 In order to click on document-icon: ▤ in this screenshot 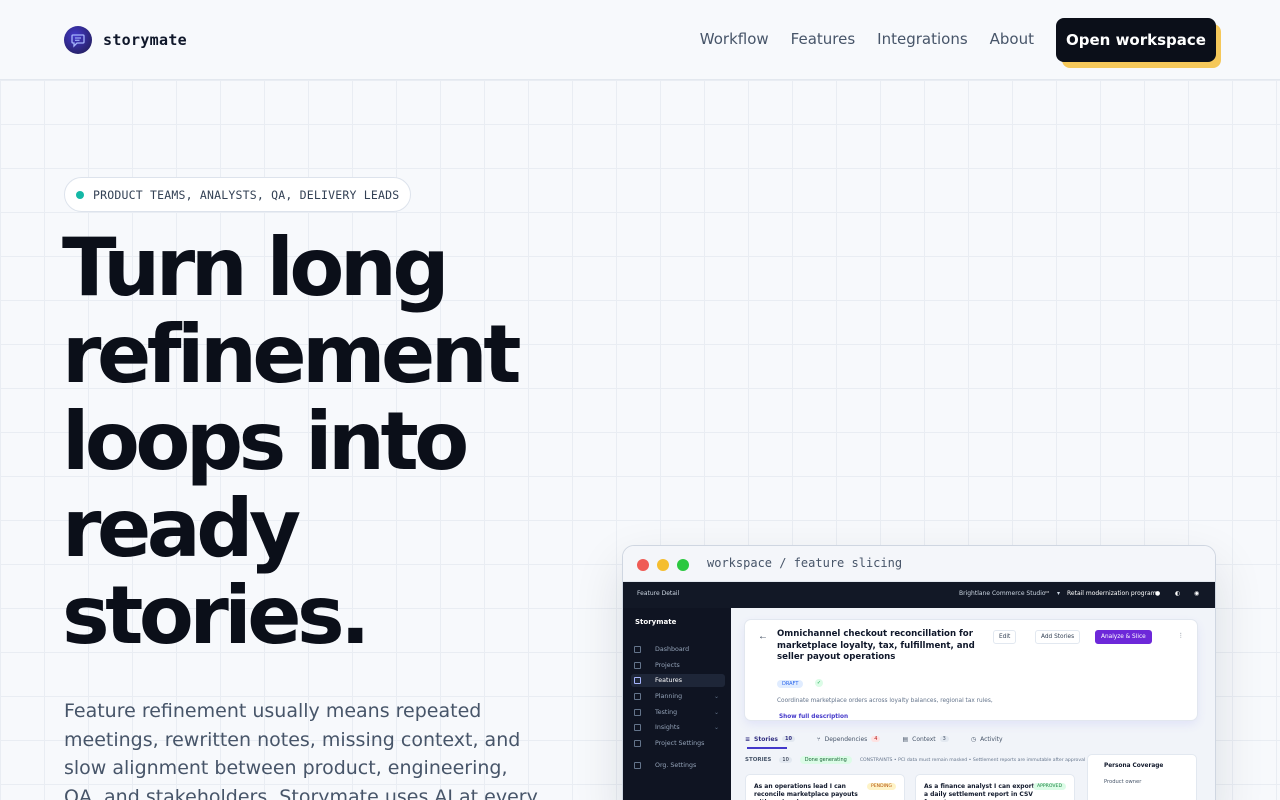, I will do `click(905, 739)`.